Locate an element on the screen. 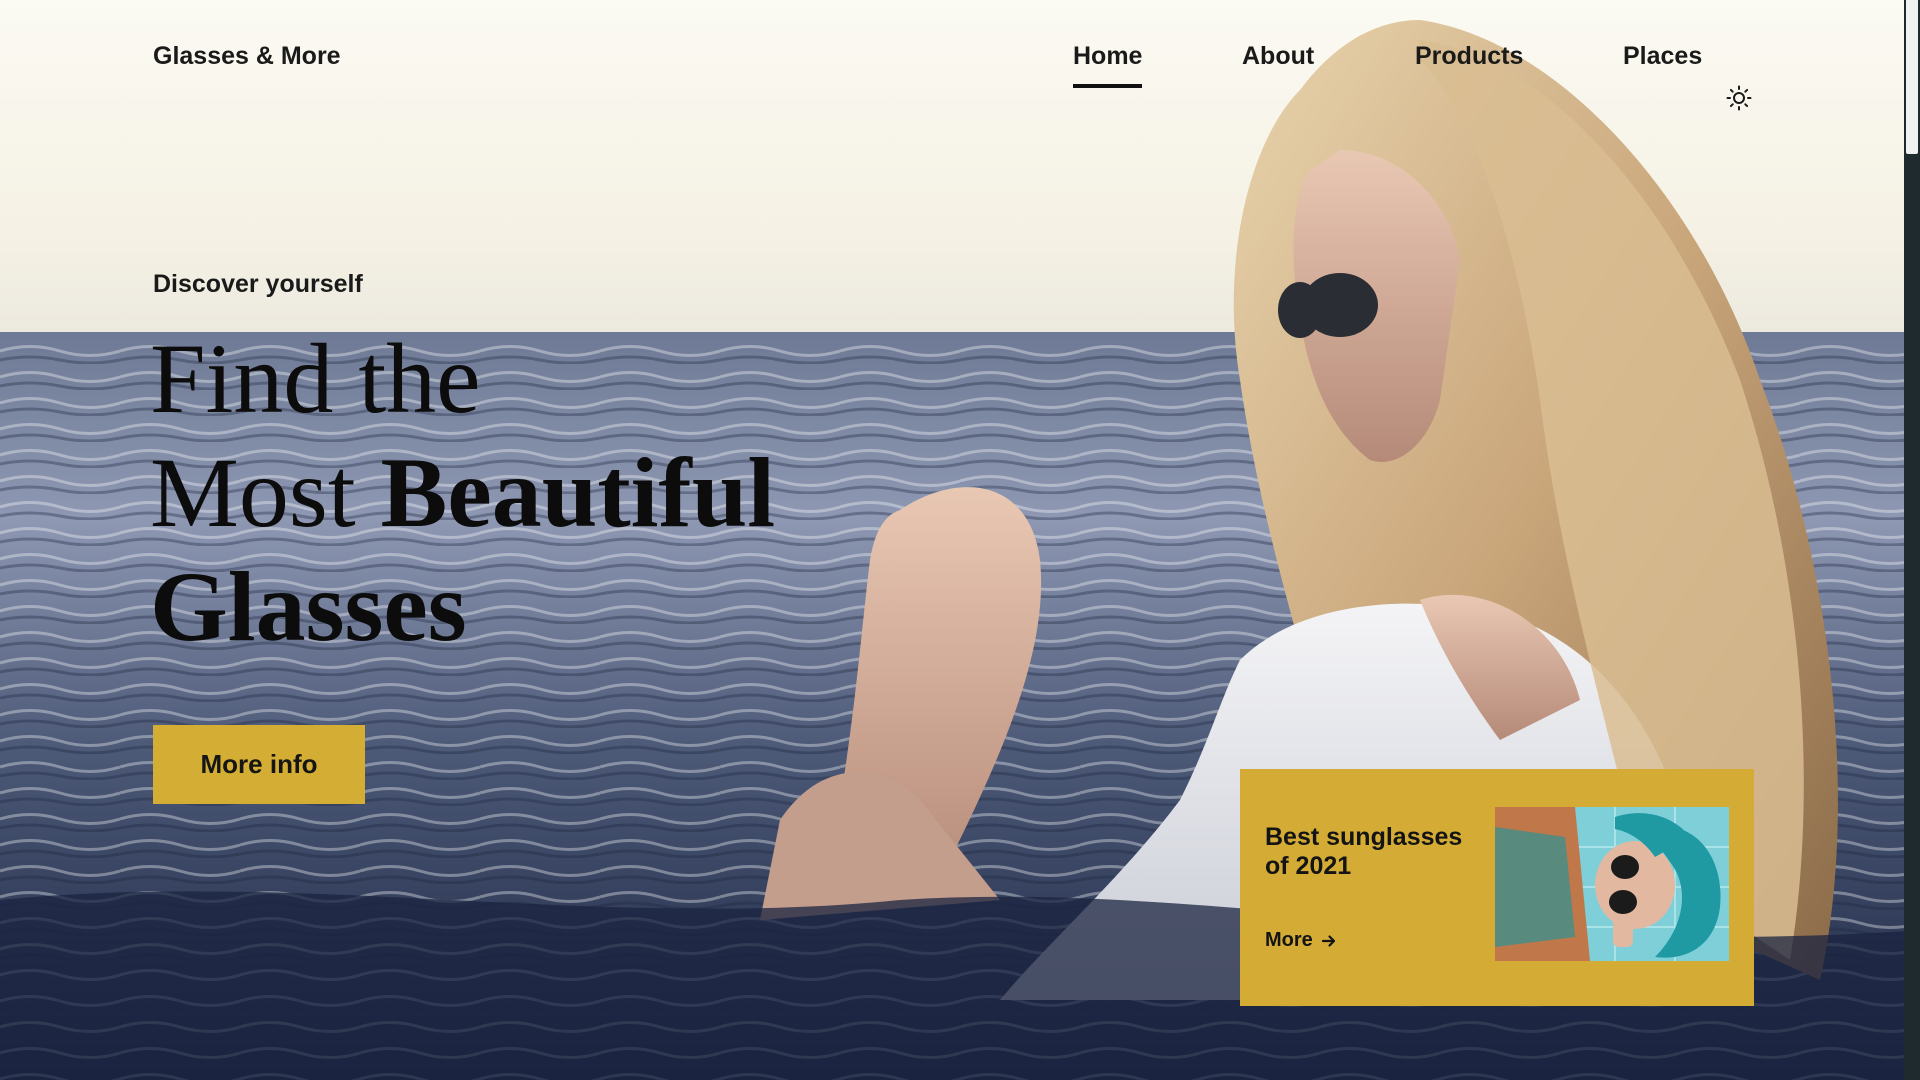  headline-line-2-bold: Beautiful is located at coordinates (578, 492).